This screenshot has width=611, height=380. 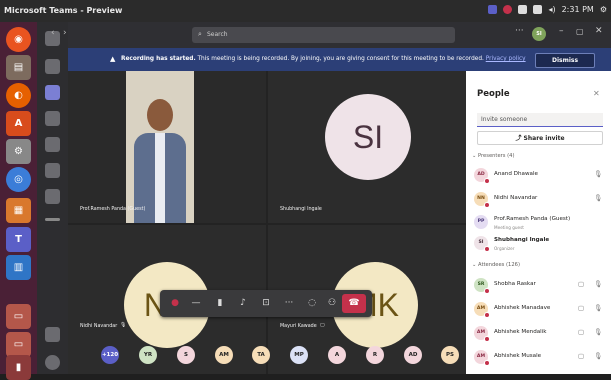 I want to click on avatar-ps: PS, so click(x=450, y=355).